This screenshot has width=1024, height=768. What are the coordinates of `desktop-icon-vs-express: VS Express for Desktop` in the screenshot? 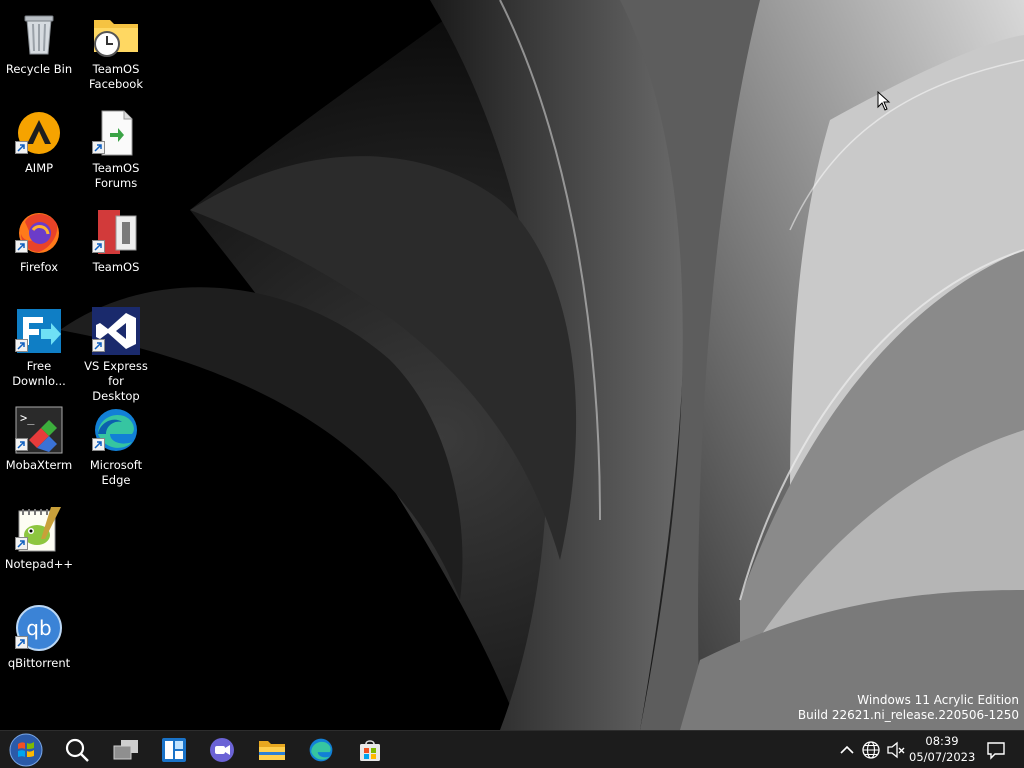 It's located at (116, 352).